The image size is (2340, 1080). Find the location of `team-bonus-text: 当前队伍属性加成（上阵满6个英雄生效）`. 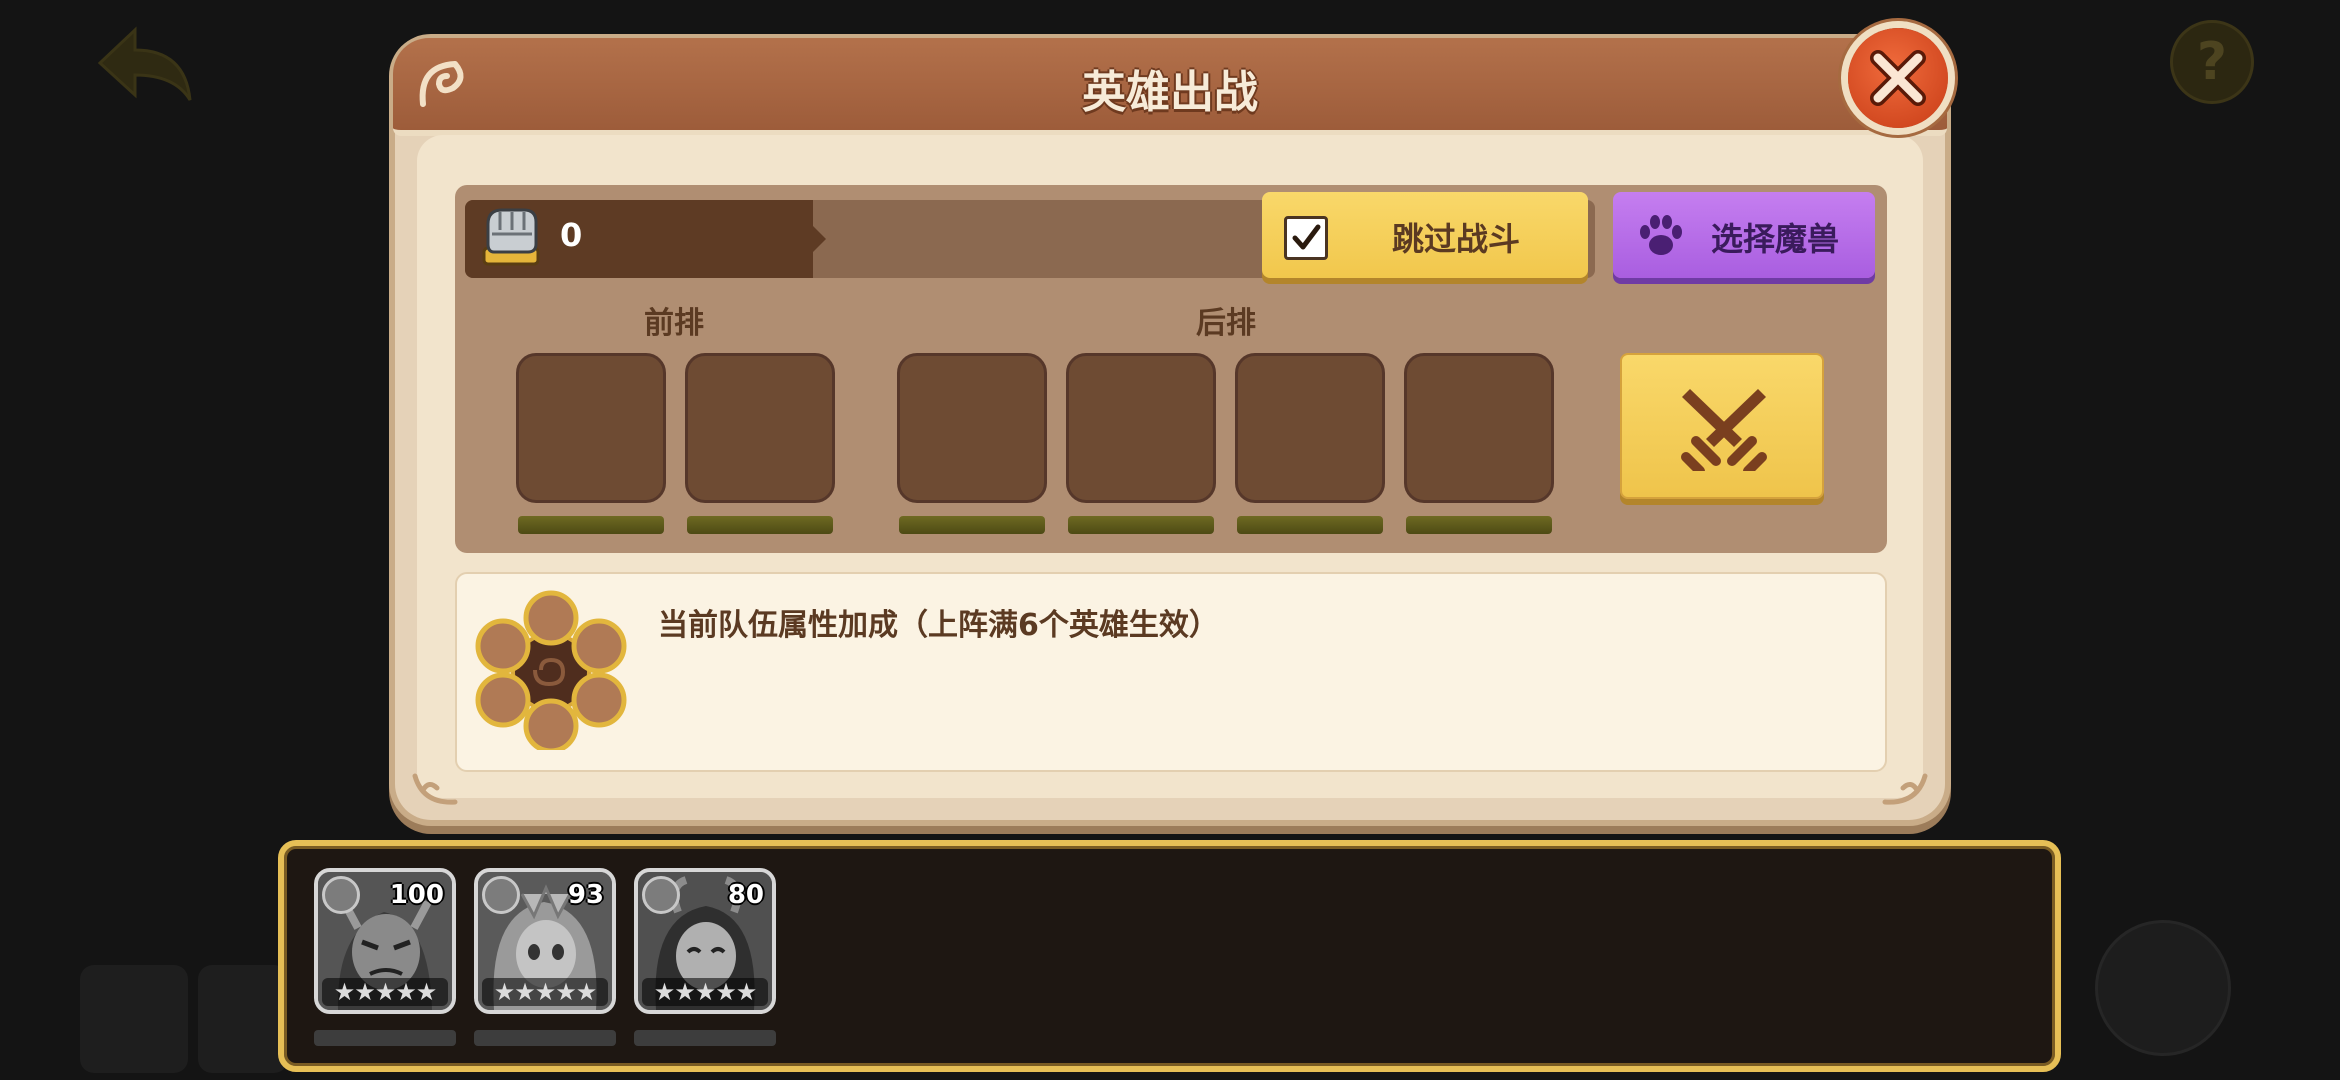

team-bonus-text: 当前队伍属性加成（上阵满6个英雄生效） is located at coordinates (938, 625).